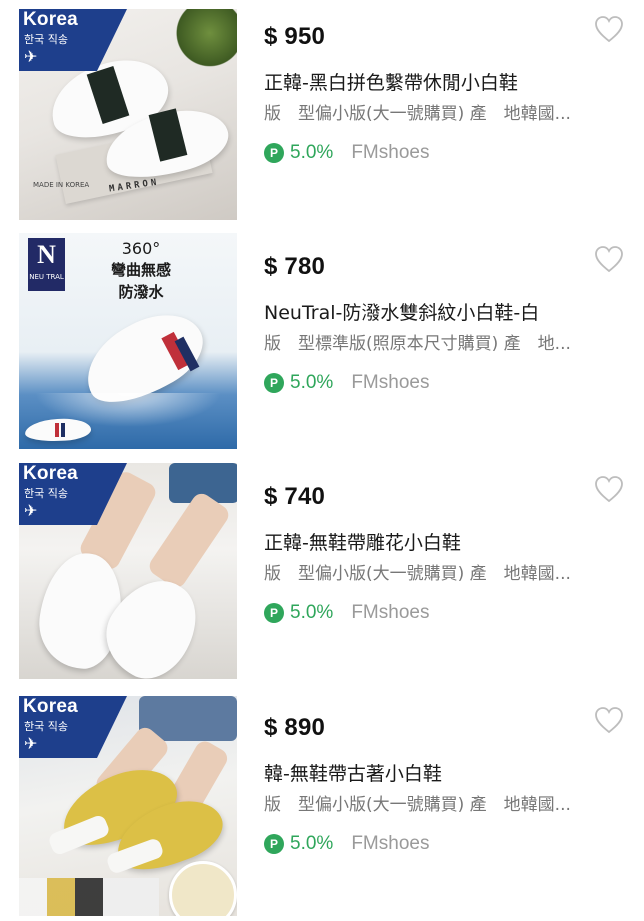  What do you see at coordinates (141, 292) in the screenshot?
I see `promo-line: 防潑水` at bounding box center [141, 292].